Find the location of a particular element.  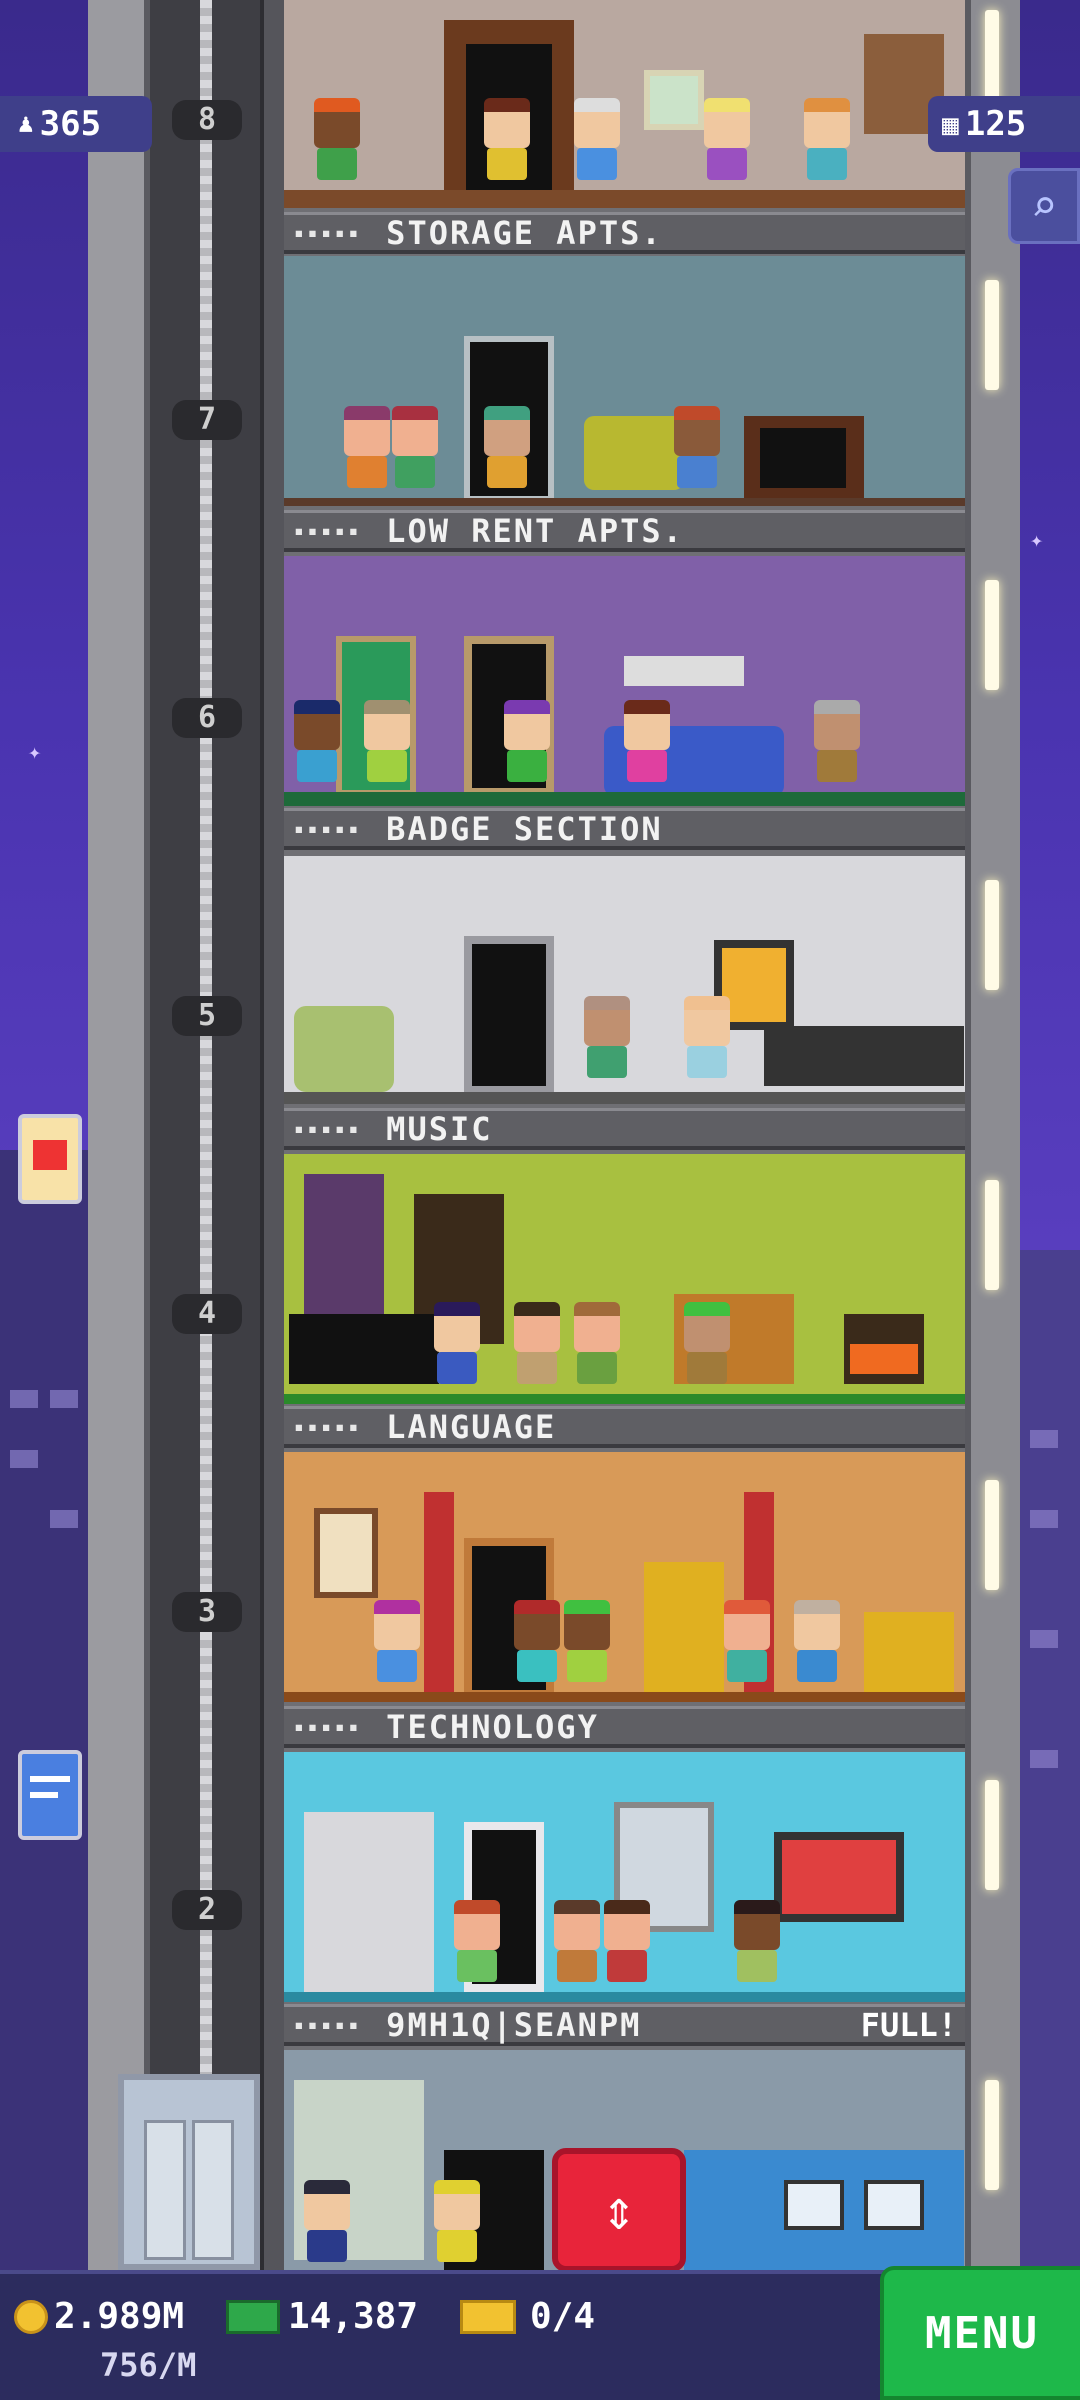

floor-6-room is located at coordinates (624, 681).